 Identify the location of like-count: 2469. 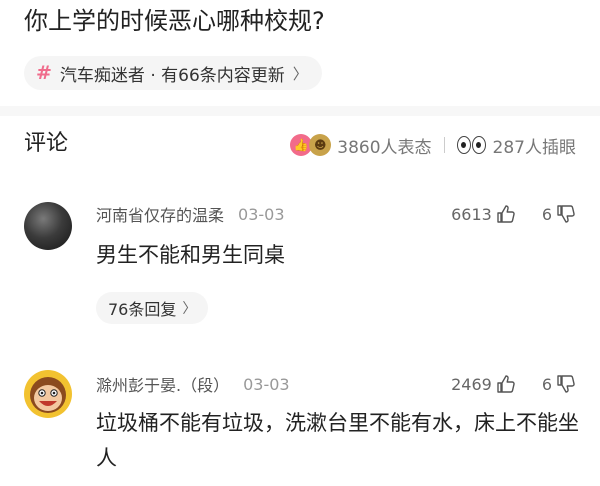
(471, 384).